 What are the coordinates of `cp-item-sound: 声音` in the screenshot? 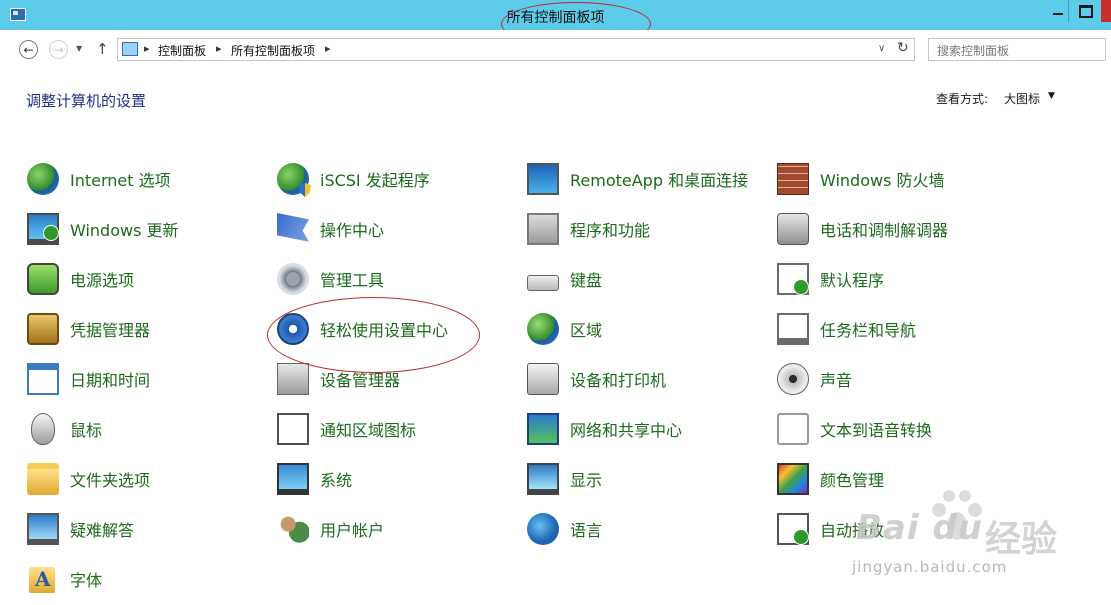 It's located at (814, 379).